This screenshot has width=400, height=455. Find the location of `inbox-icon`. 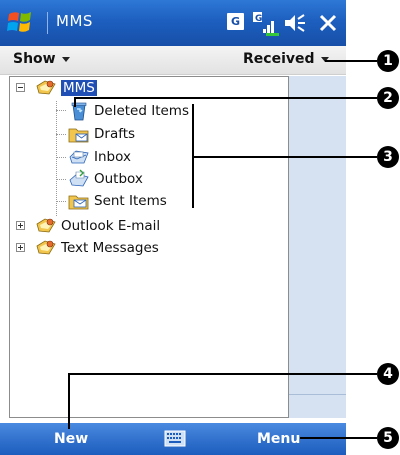

inbox-icon is located at coordinates (79, 157).